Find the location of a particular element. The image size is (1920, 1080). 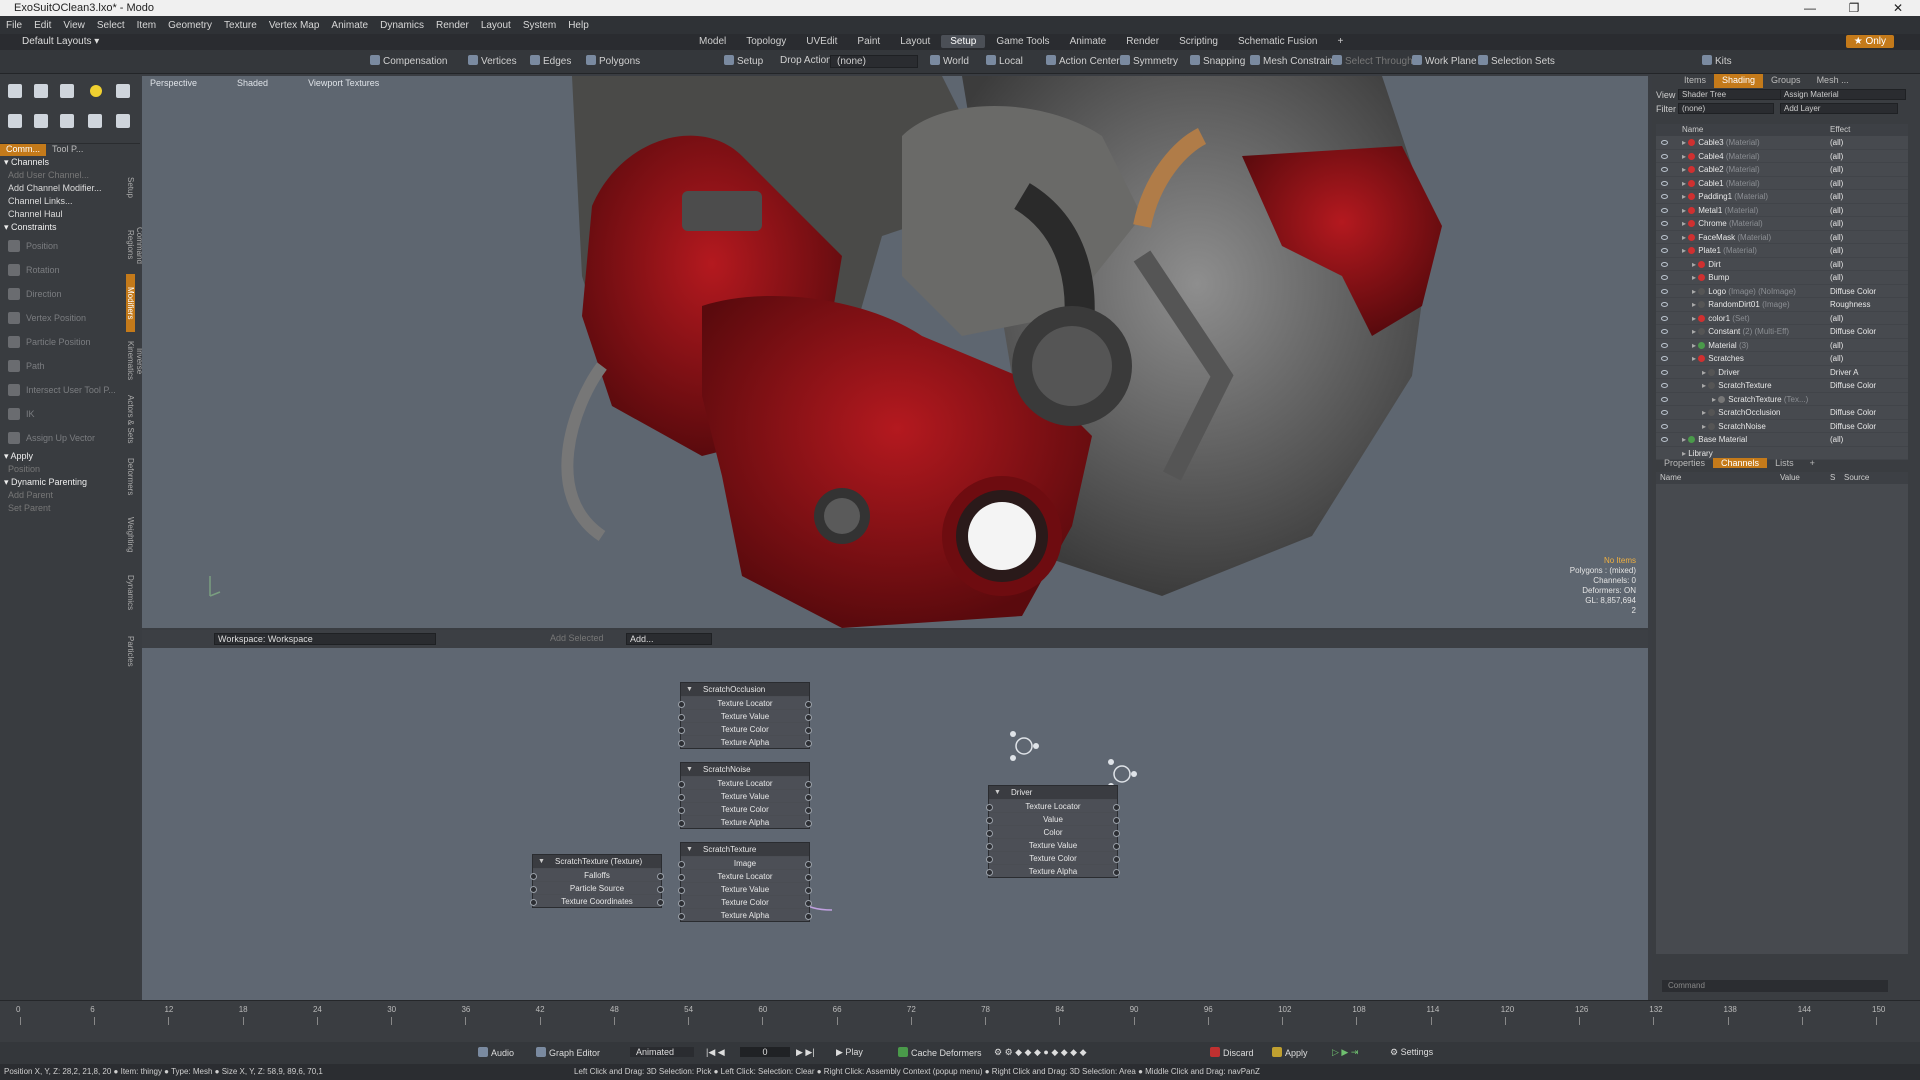

node-title: ScratchTexture is located at coordinates (745, 849).